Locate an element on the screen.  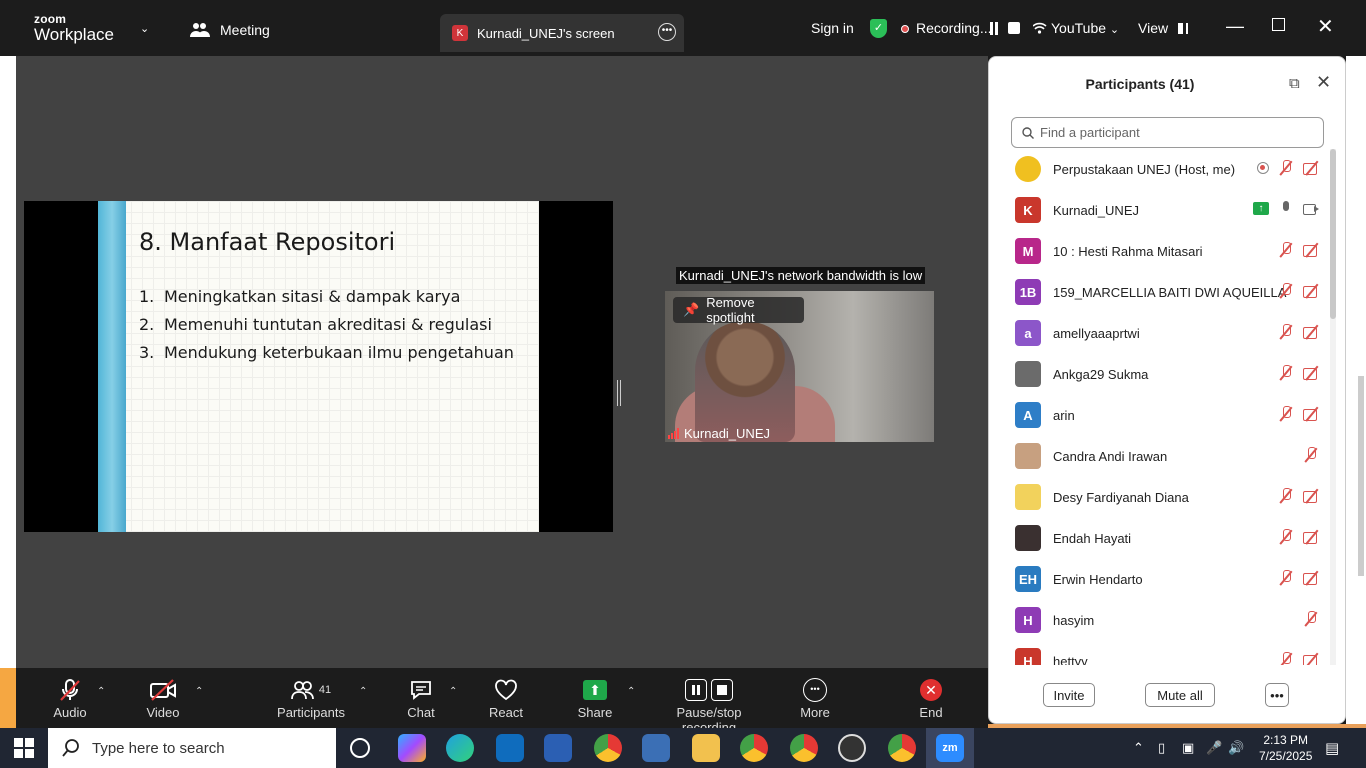
stop-recording-icon is located at coordinates (1014, 28).